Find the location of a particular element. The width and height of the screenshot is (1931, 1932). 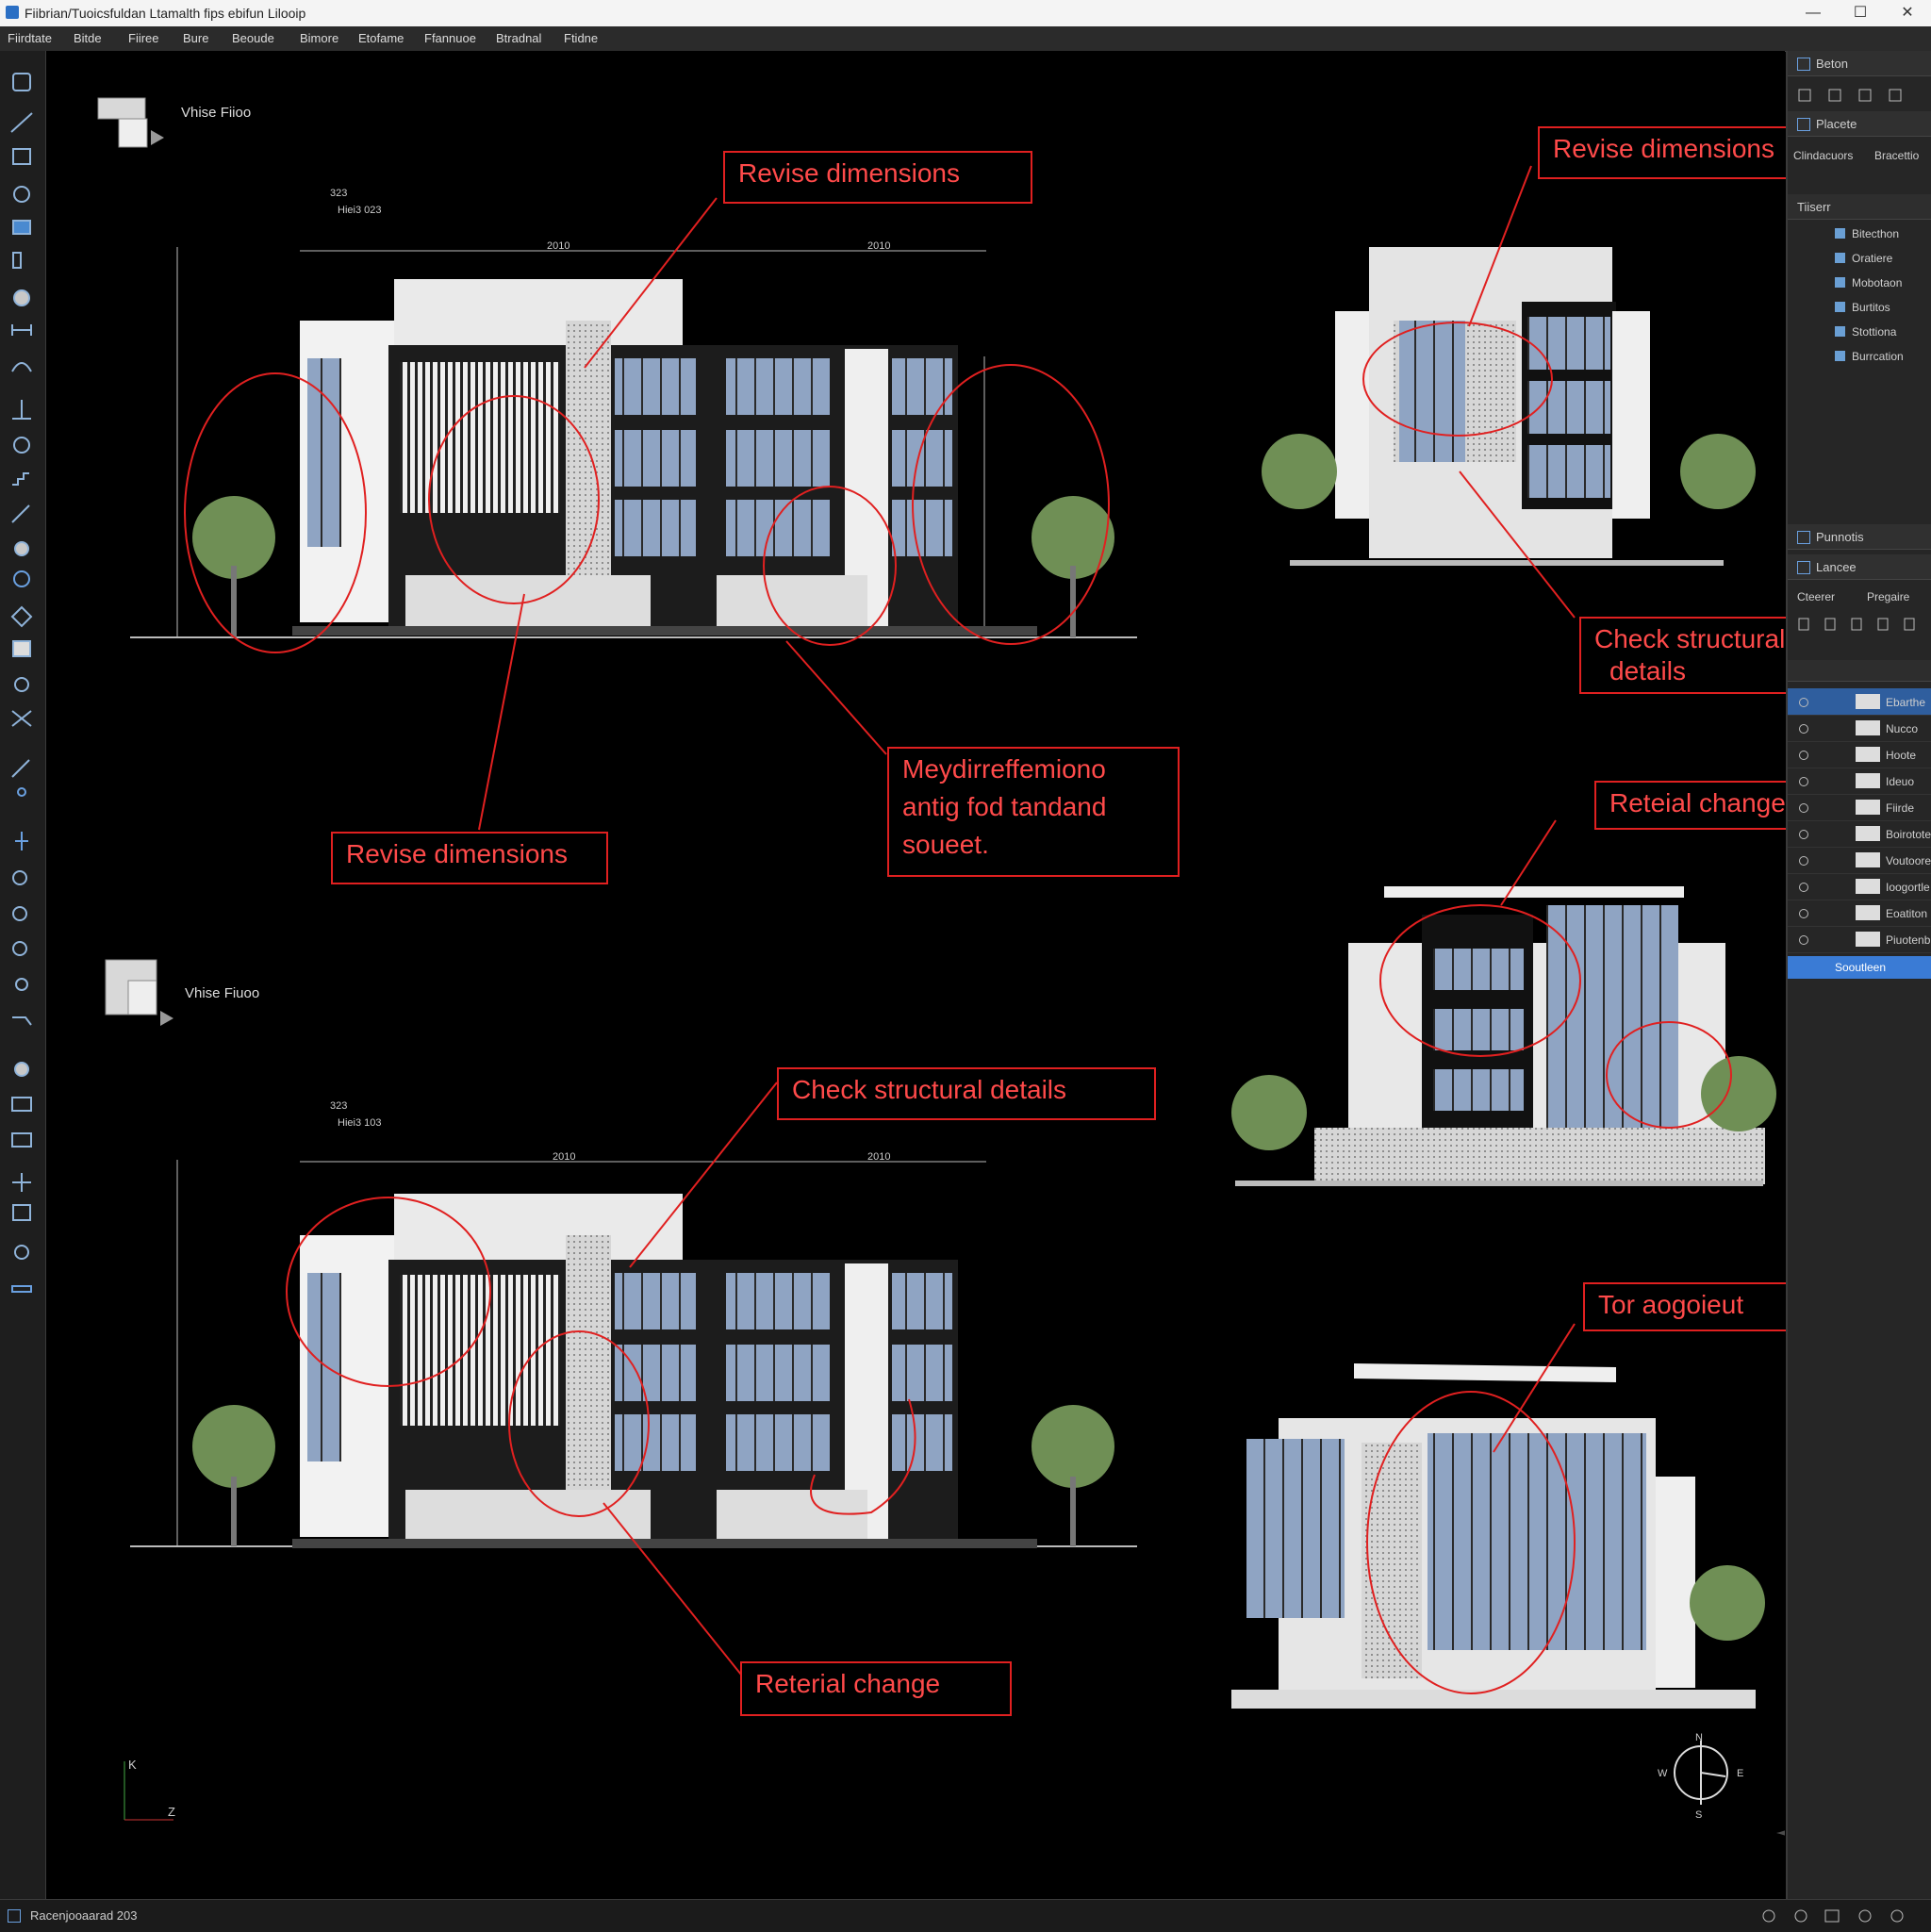

tree-item-label: Oratiere is located at coordinates (1872, 258).